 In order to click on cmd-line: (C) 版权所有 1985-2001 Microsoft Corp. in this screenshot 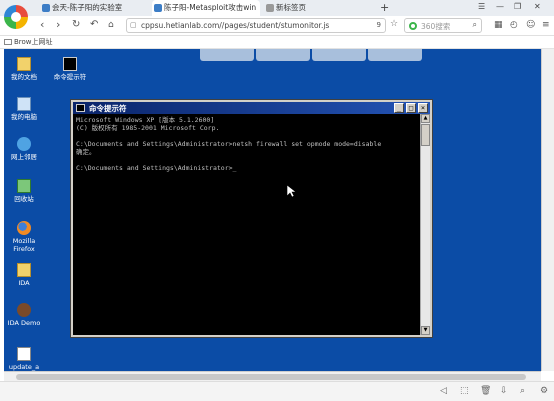, I will do `click(148, 128)`.